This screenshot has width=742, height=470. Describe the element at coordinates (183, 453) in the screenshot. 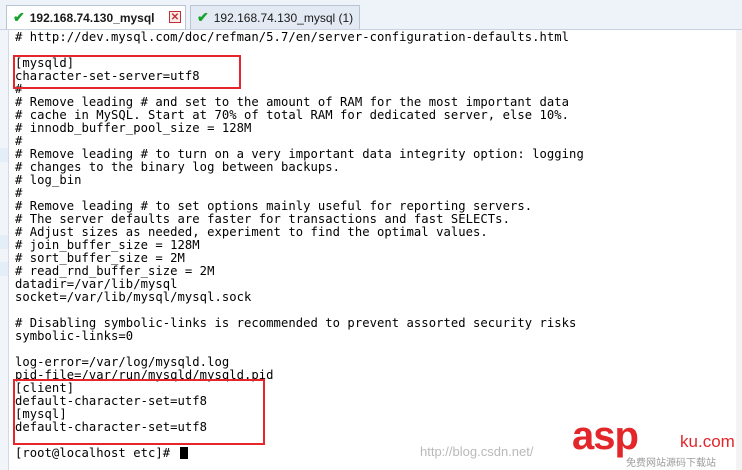

I see `text-cursor` at that location.